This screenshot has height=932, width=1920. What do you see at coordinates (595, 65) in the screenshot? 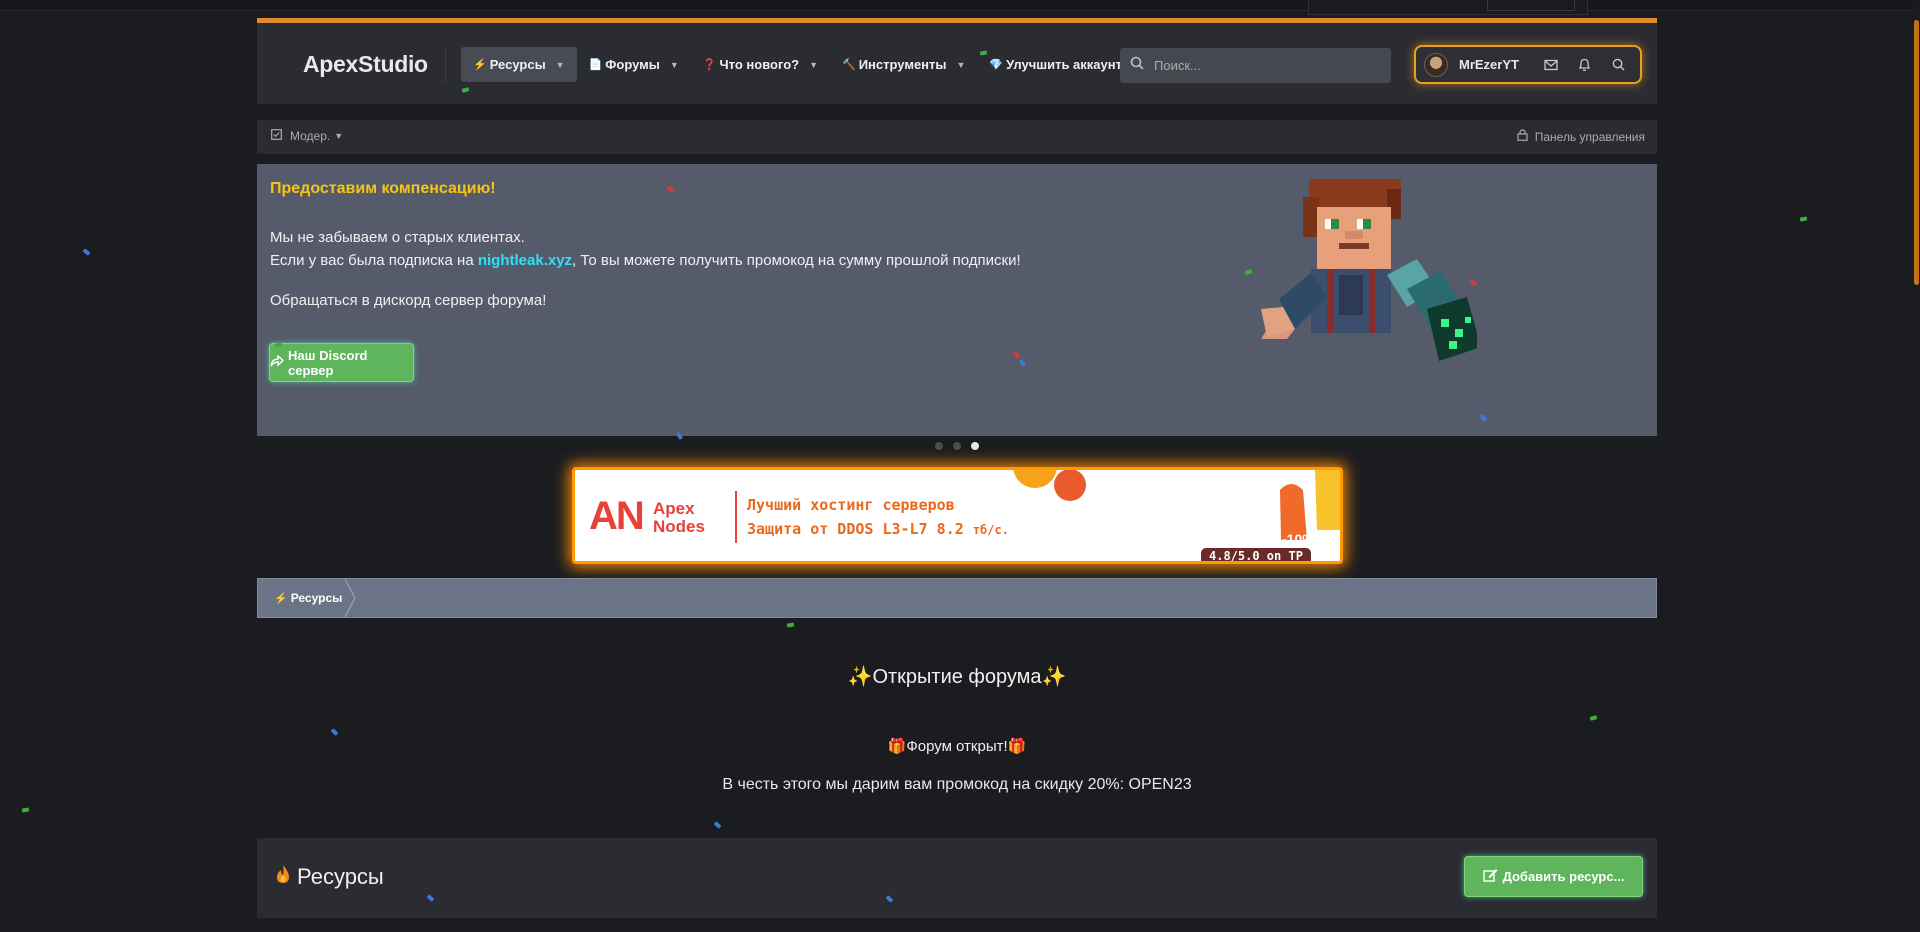
I see `page-icon: 📄` at bounding box center [595, 65].